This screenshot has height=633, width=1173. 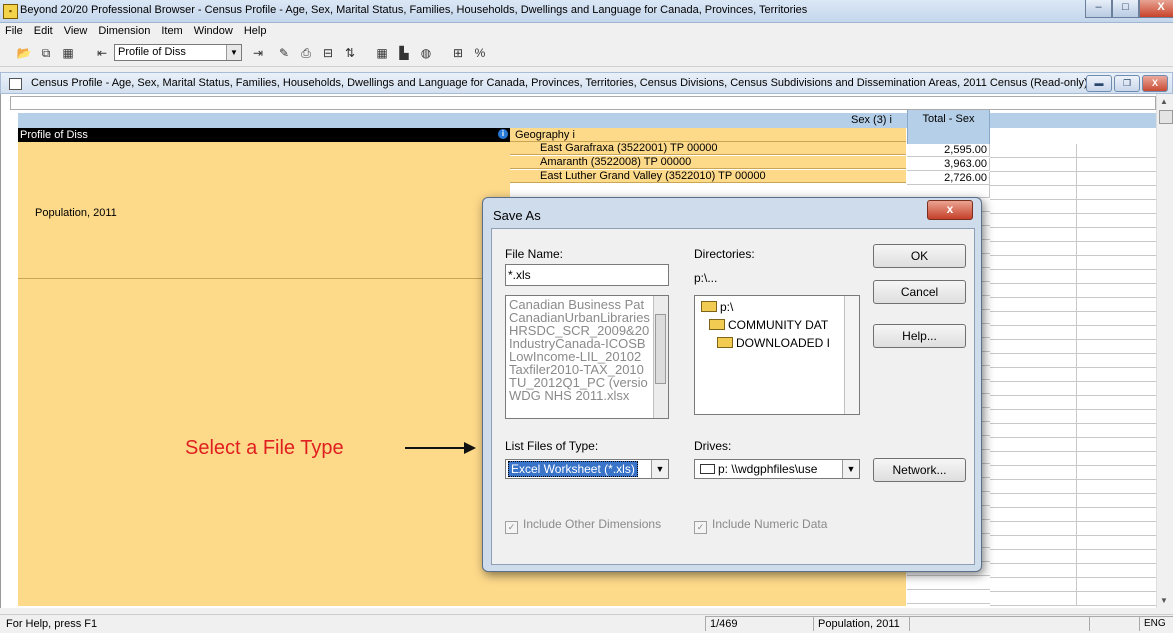 I want to click on annotation-arrow, so click(x=436, y=448).